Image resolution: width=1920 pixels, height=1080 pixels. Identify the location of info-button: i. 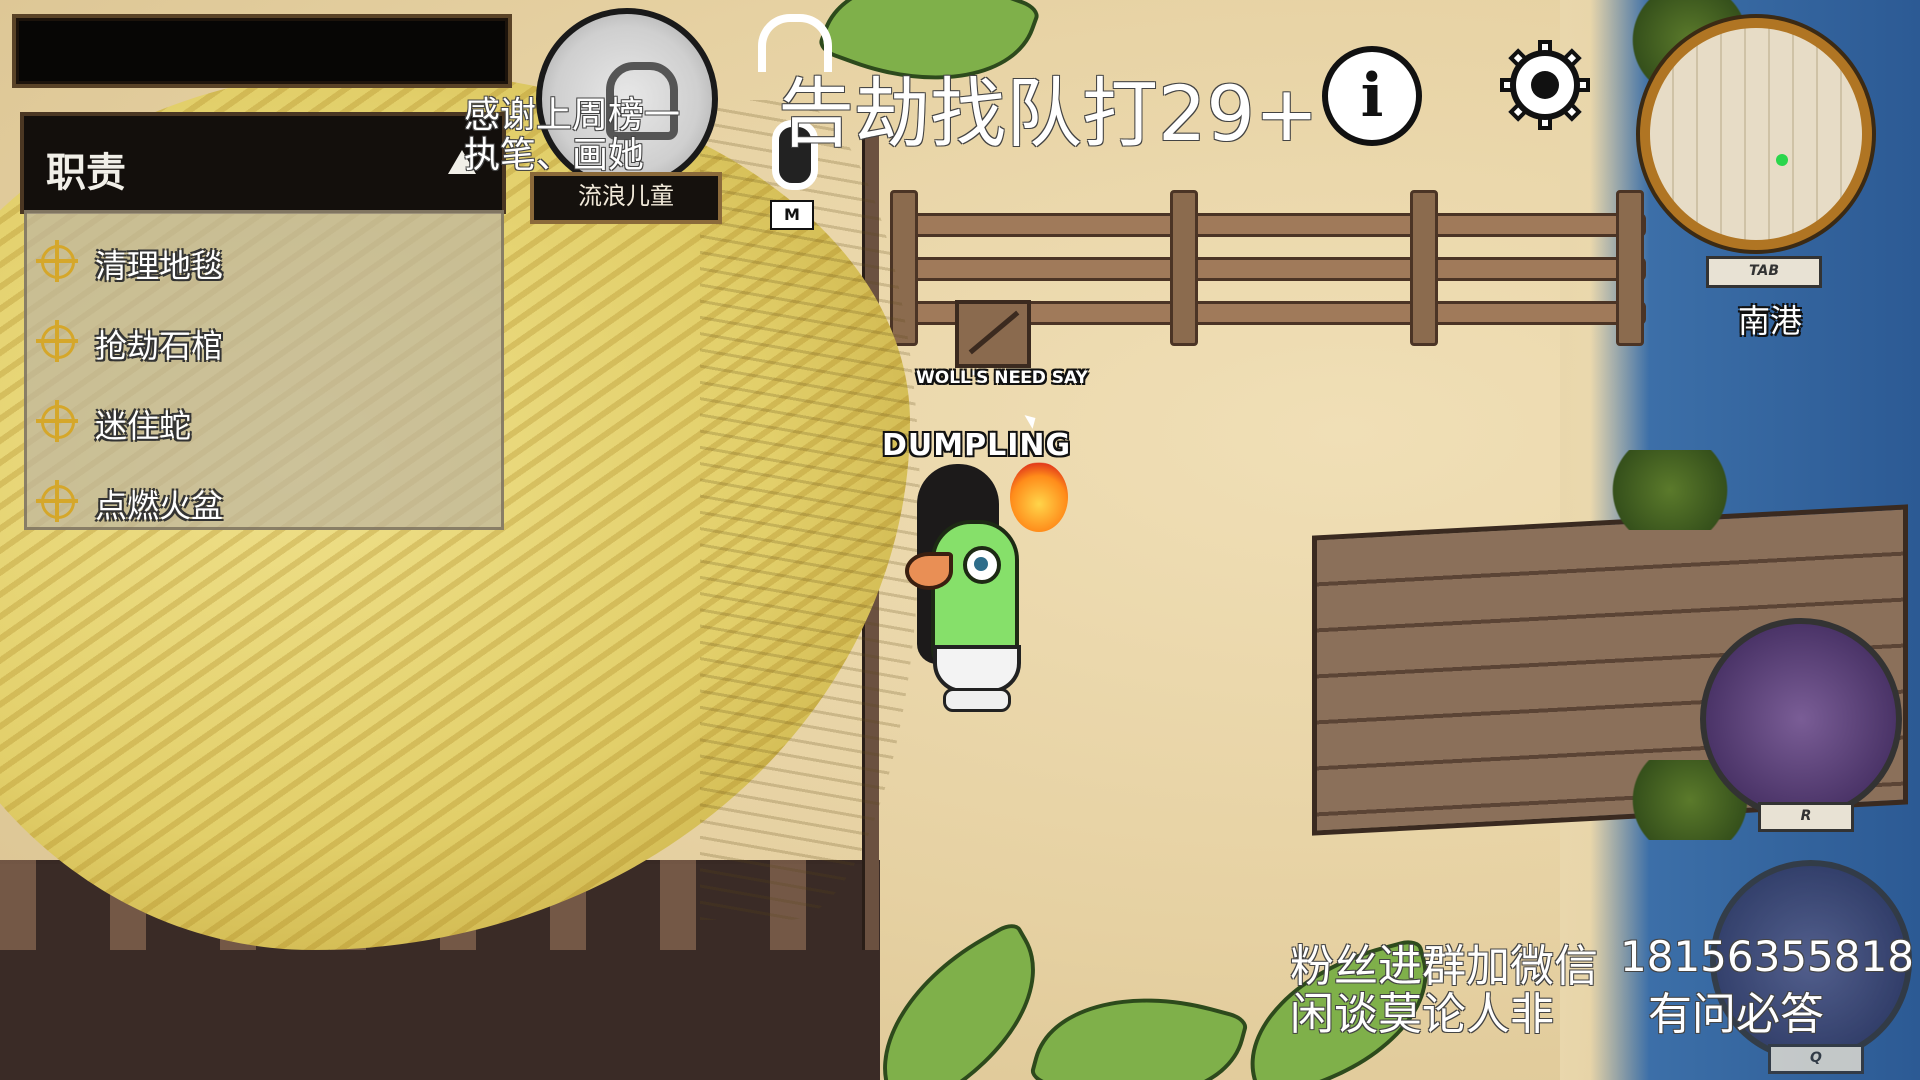
(1372, 96).